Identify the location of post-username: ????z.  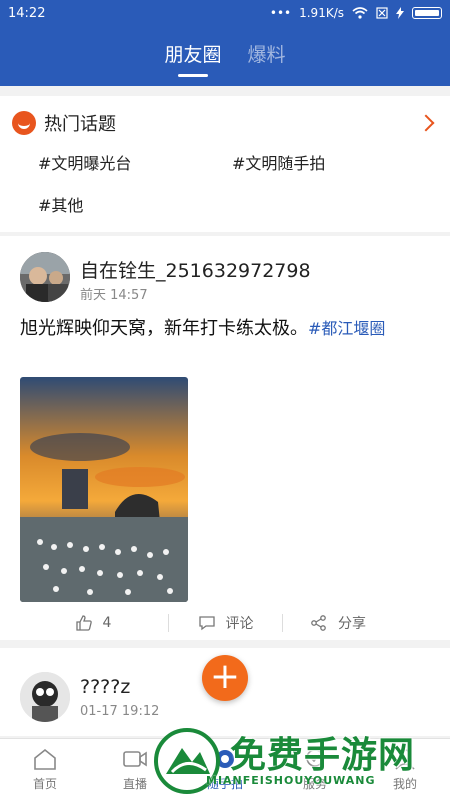
(105, 687).